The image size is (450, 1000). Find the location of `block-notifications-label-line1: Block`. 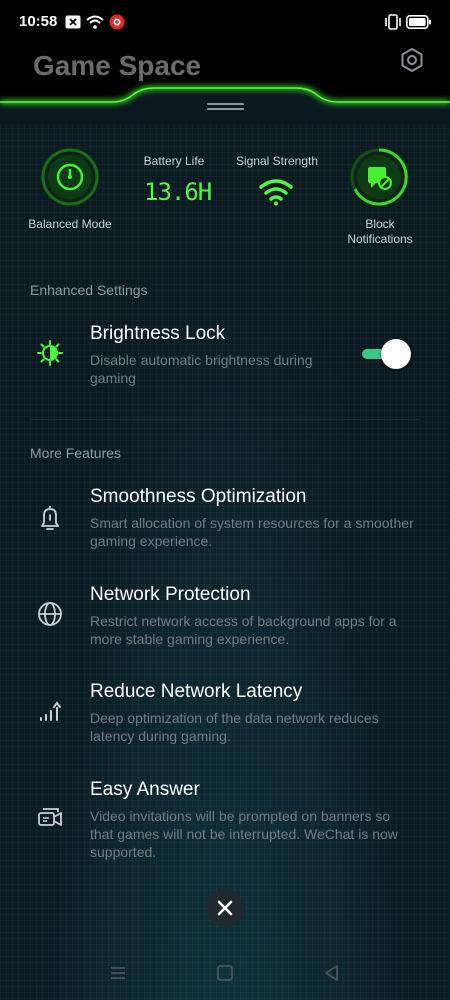

block-notifications-label-line1: Block is located at coordinates (380, 224).